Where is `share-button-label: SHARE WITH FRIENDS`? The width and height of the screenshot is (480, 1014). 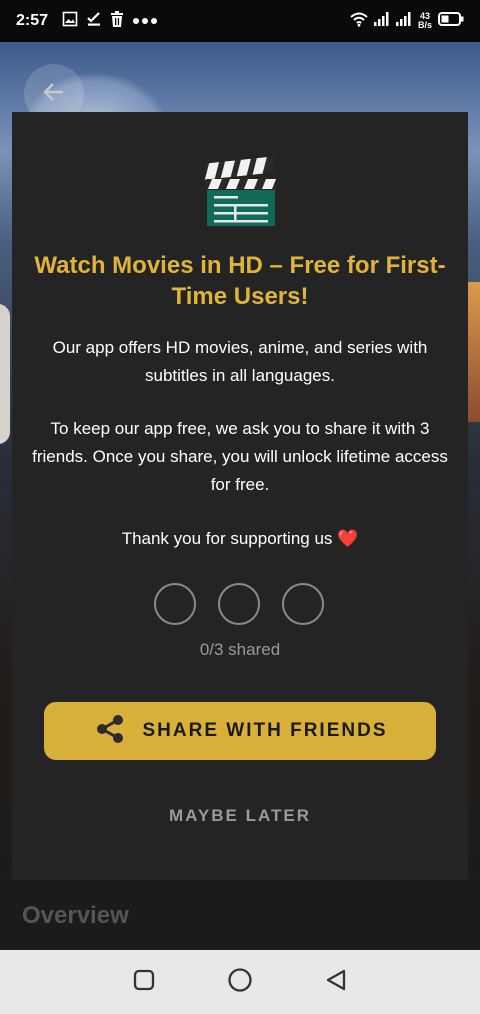
share-button-label: SHARE WITH FRIENDS is located at coordinates (265, 730).